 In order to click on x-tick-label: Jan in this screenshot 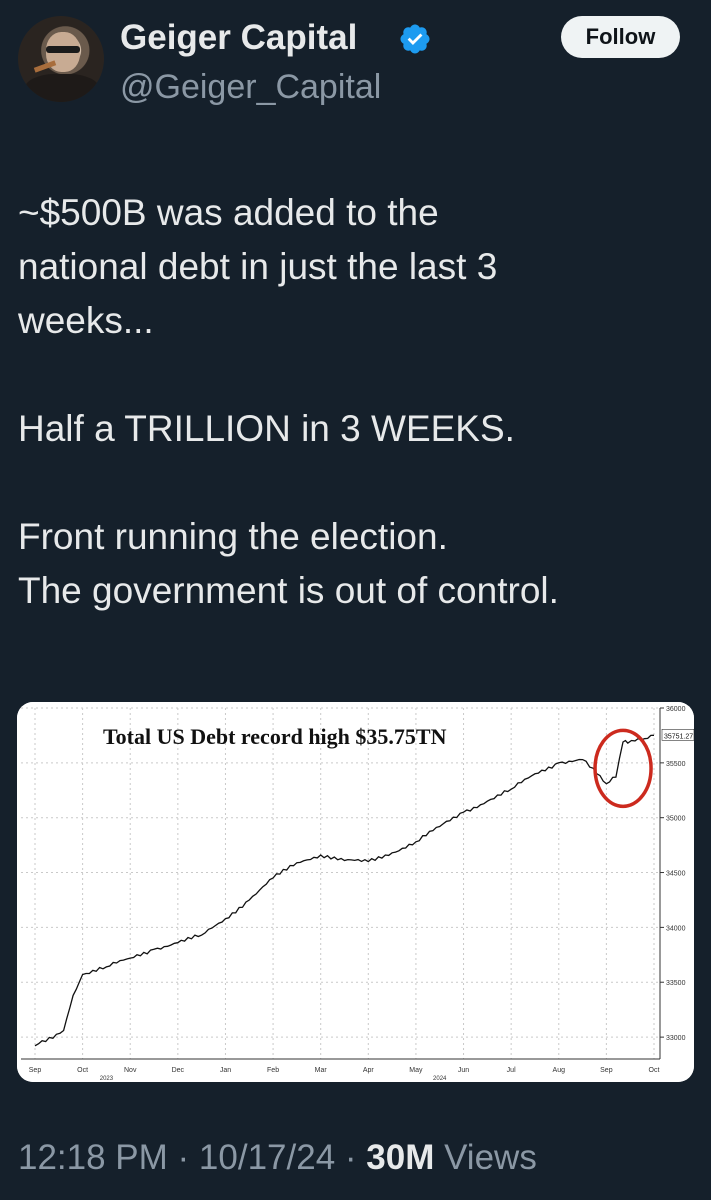, I will do `click(225, 1070)`.